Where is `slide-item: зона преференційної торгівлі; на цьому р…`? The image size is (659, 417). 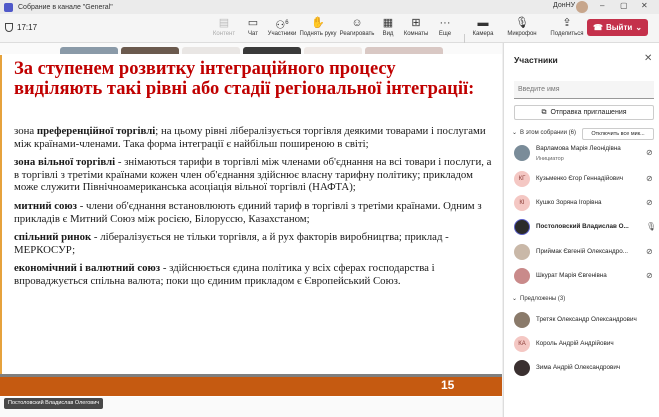 slide-item: зона преференційної торгівлі; на цьому р… is located at coordinates (250, 137).